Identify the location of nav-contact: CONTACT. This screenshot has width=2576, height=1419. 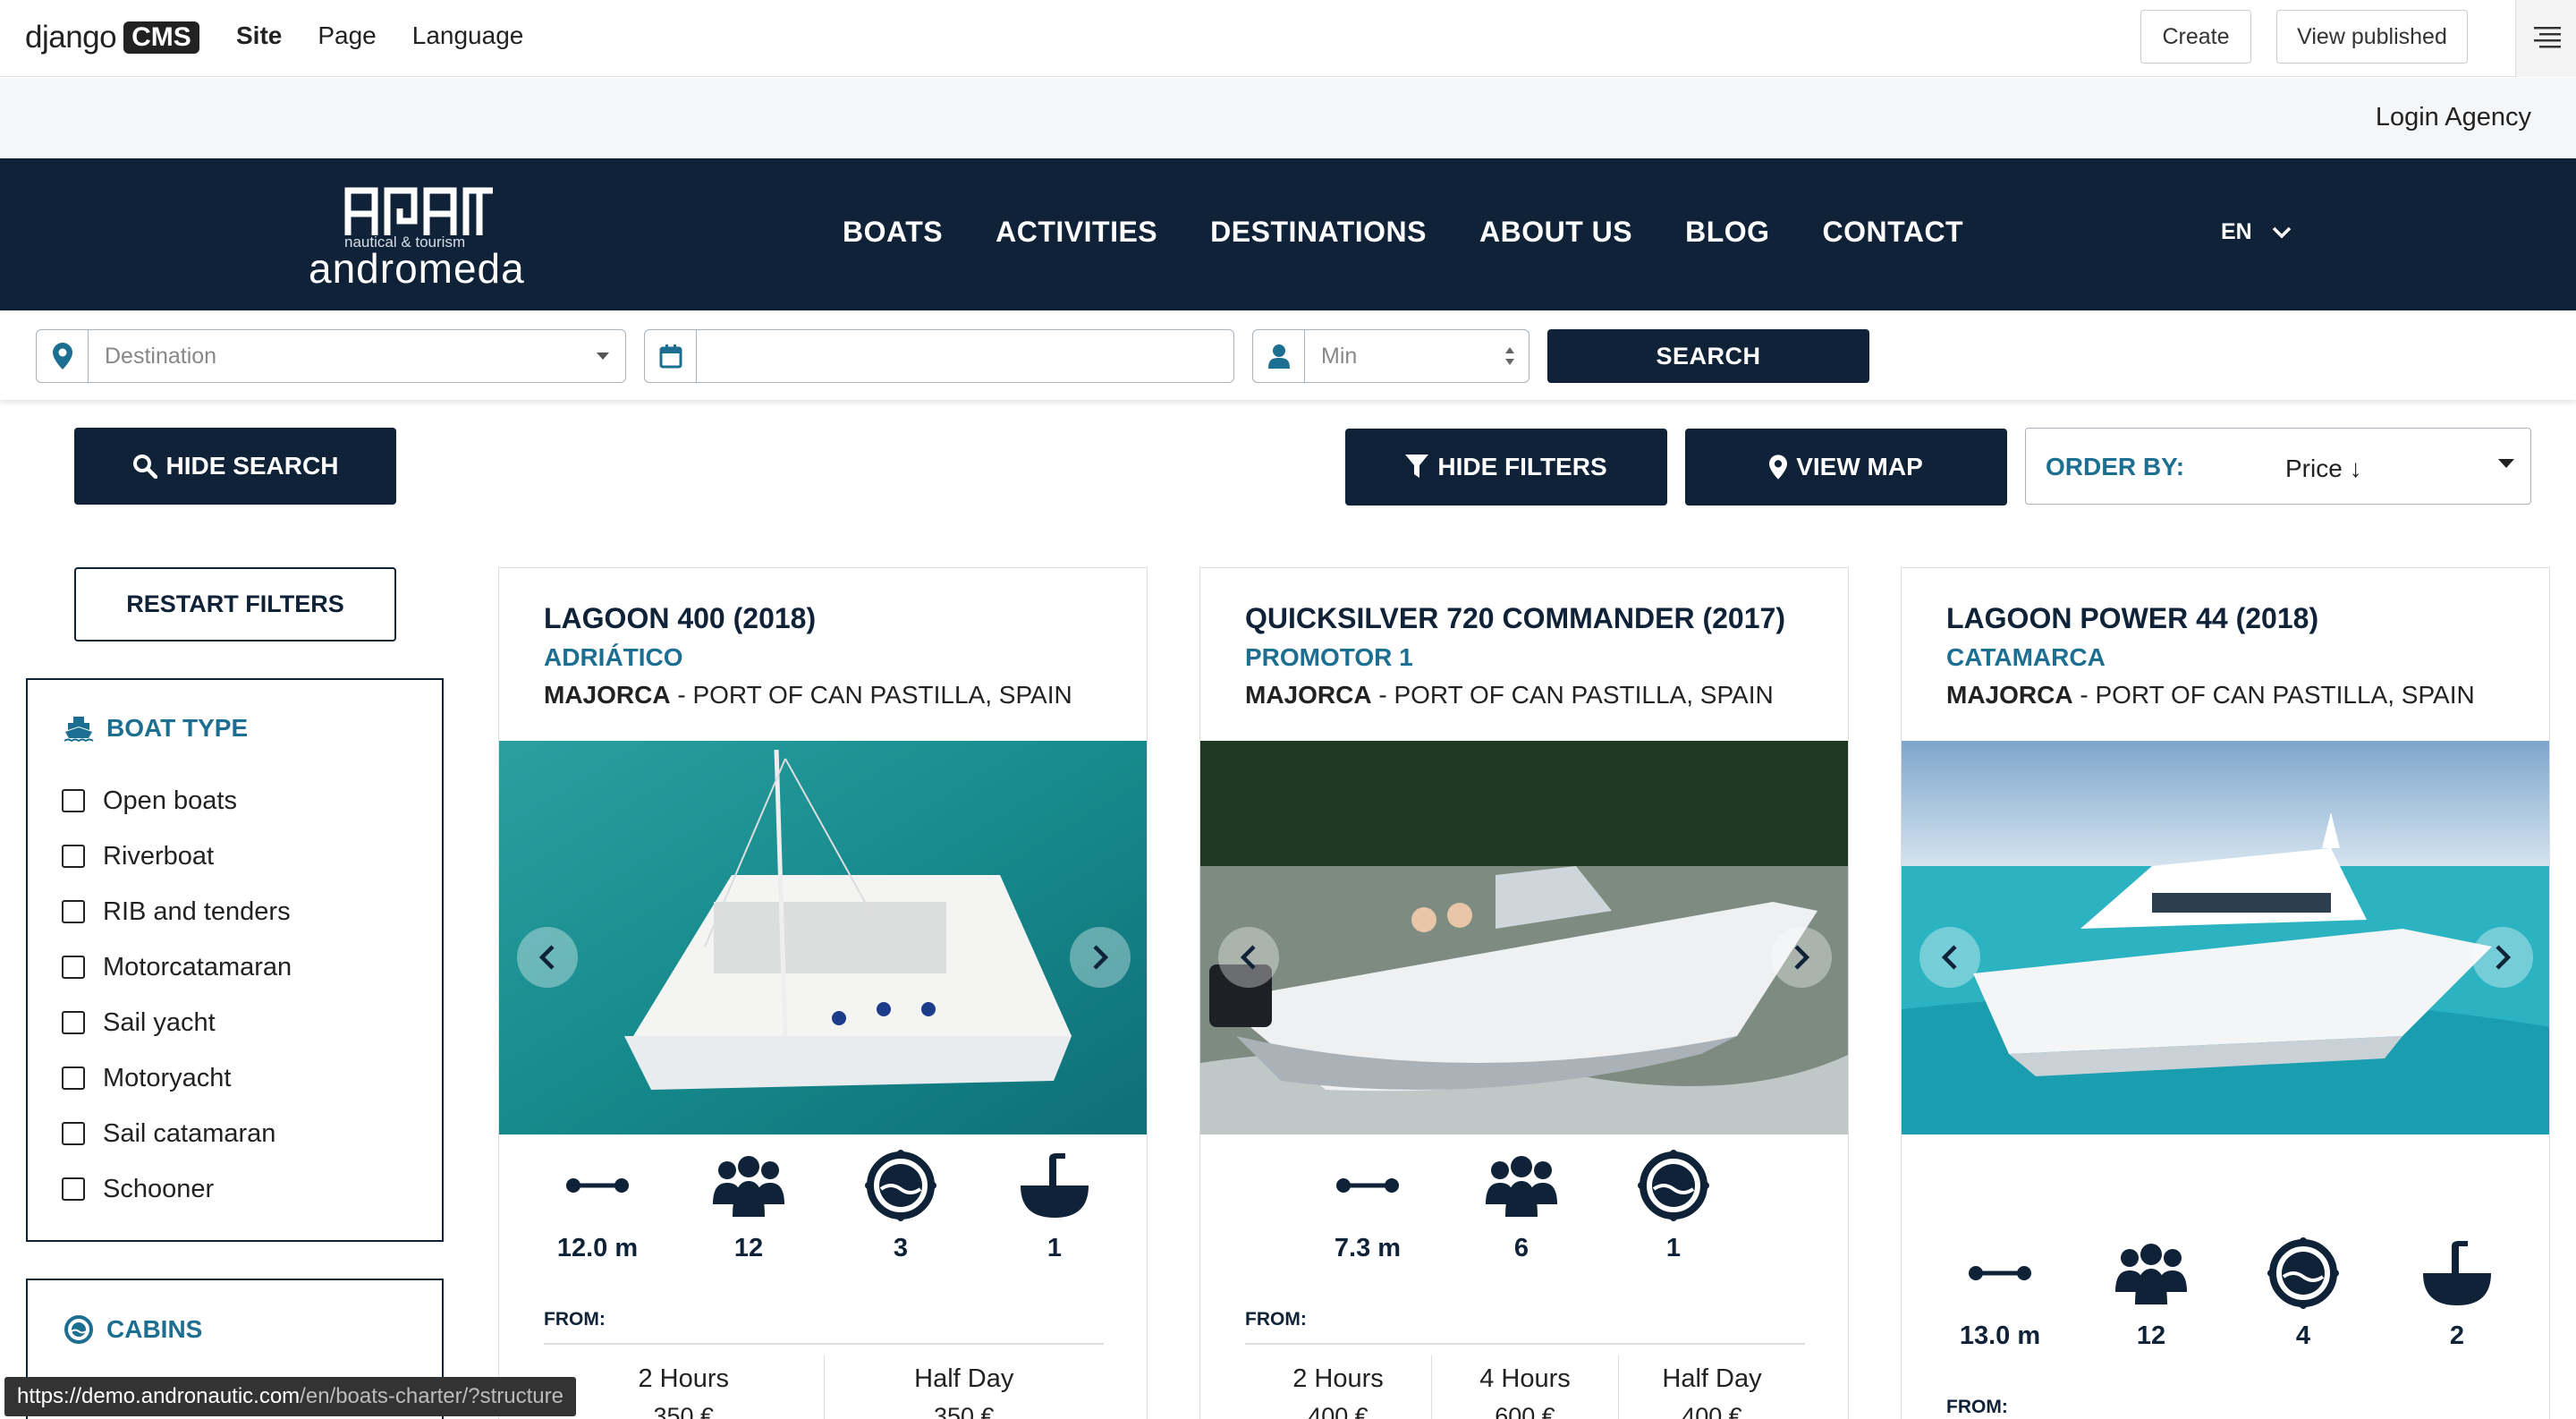
(1893, 232).